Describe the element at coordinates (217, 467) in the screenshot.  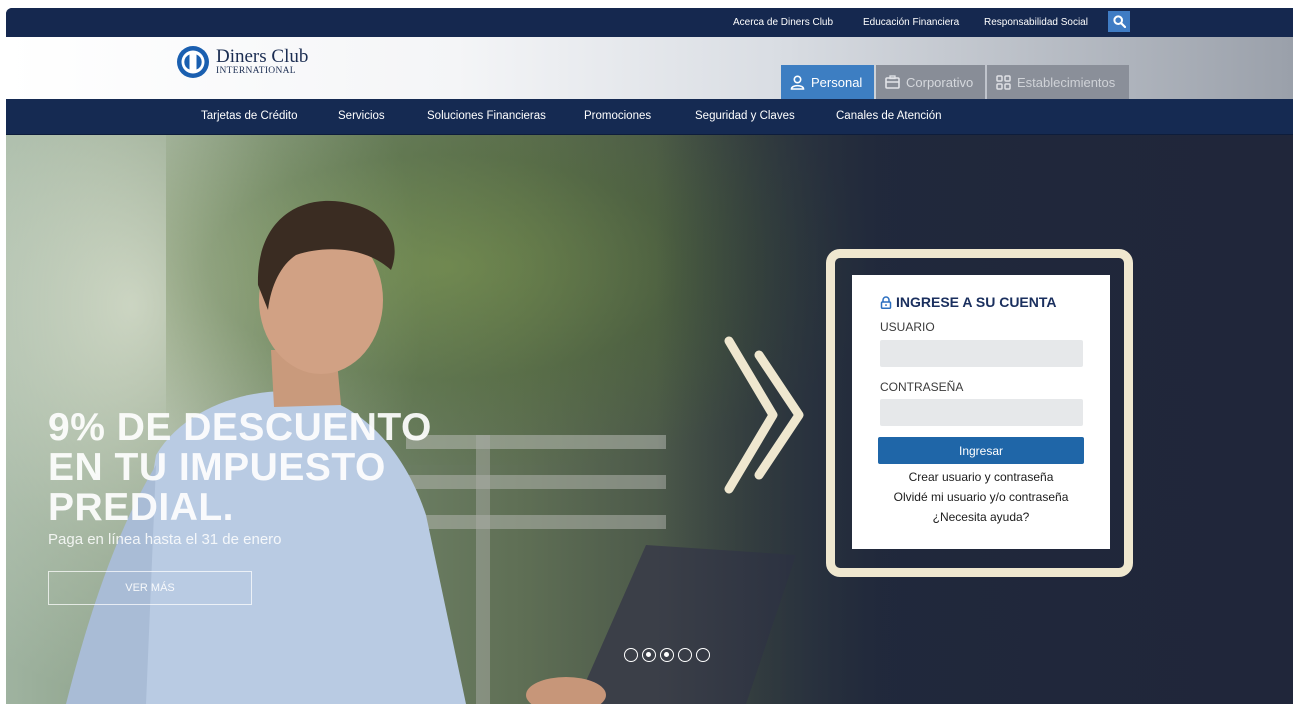
I see `headline-line-2: EN TU IMPUESTO` at that location.